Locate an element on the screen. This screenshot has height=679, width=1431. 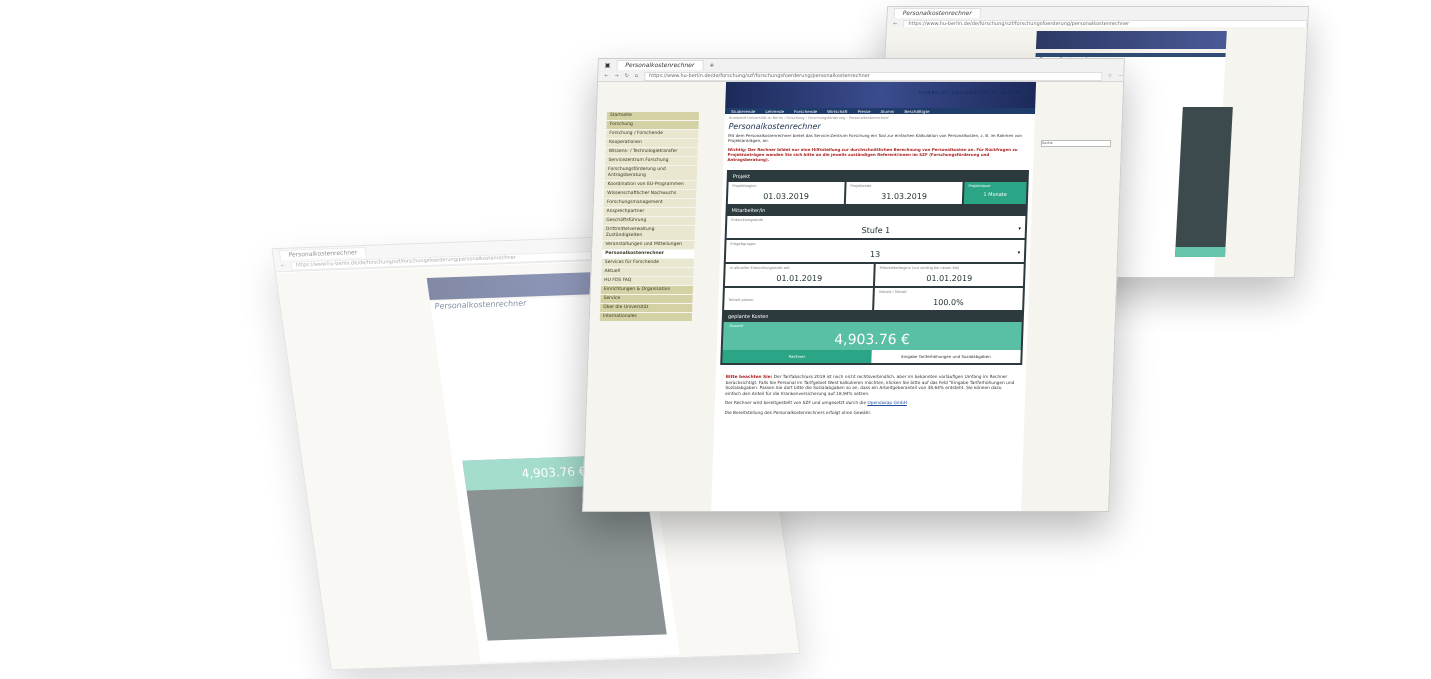
banner-image: HUMBOLDT-UNIVERSITÄT ZU BERLIN is located at coordinates (881, 95).